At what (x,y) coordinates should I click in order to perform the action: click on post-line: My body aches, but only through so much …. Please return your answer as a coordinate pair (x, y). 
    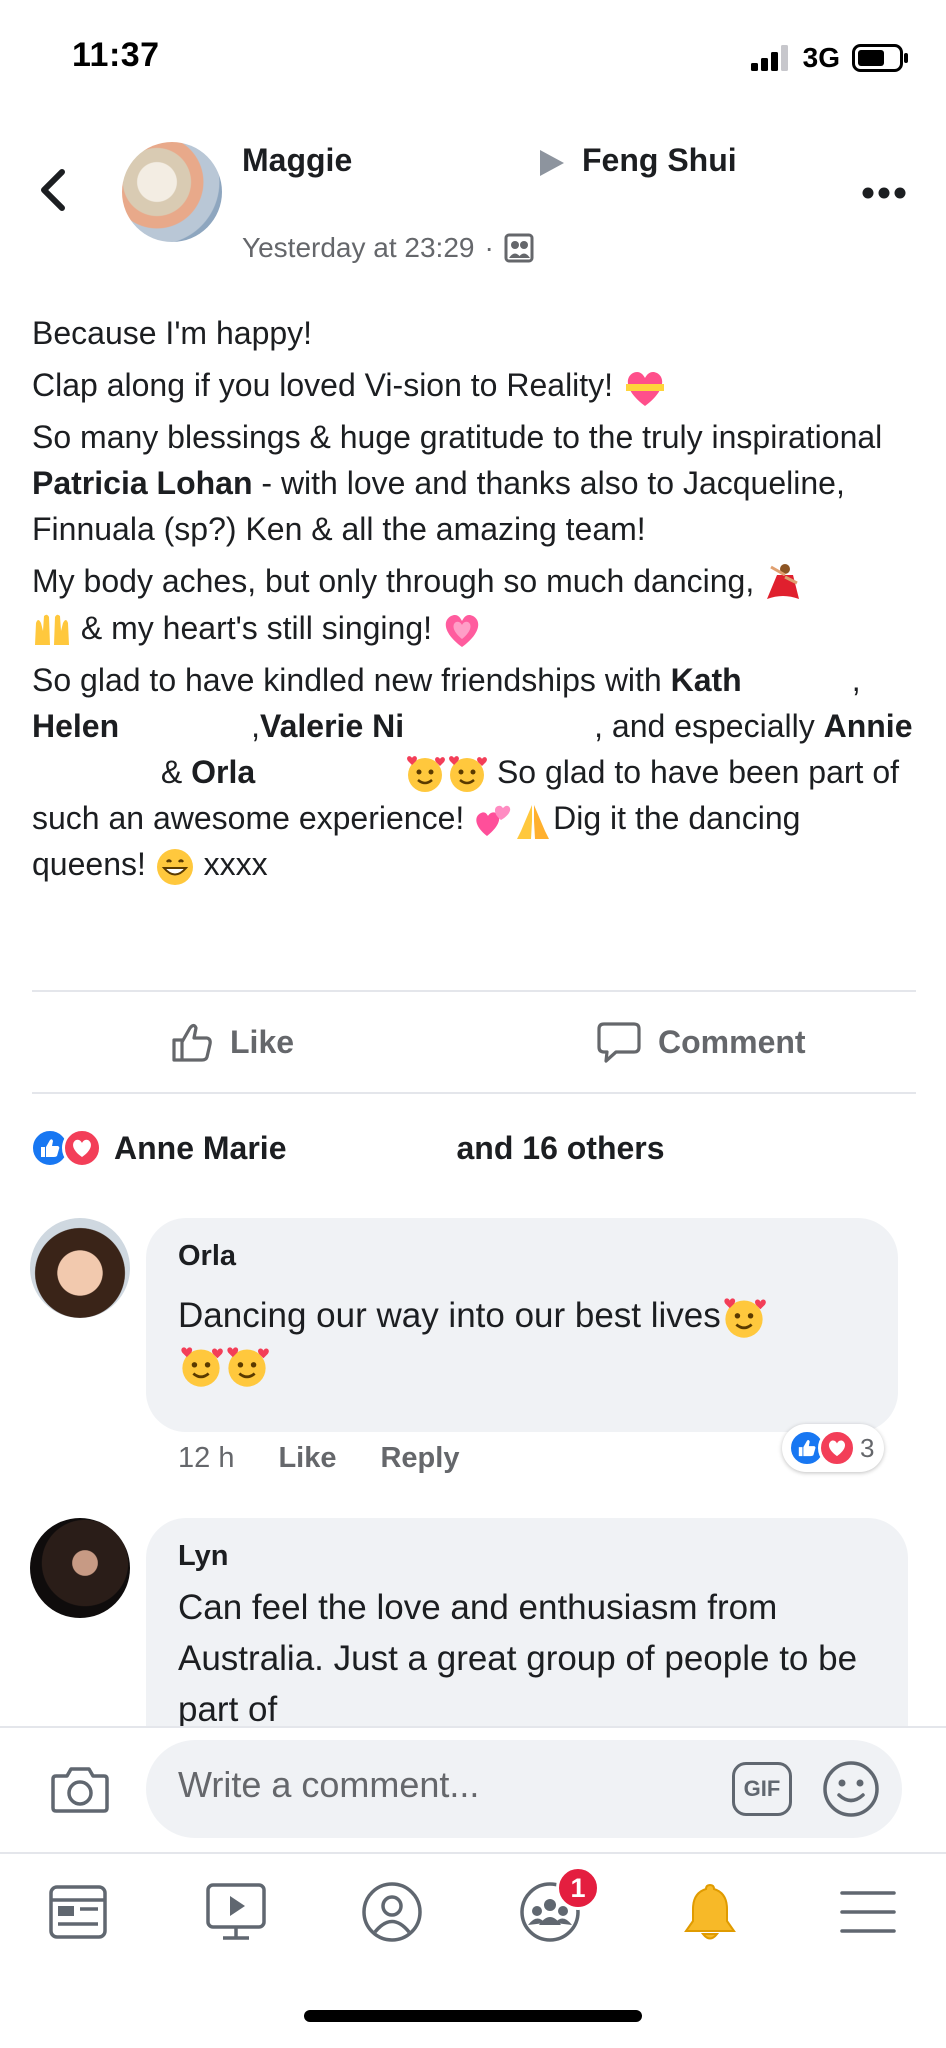
    Looking at the image, I should click on (477, 604).